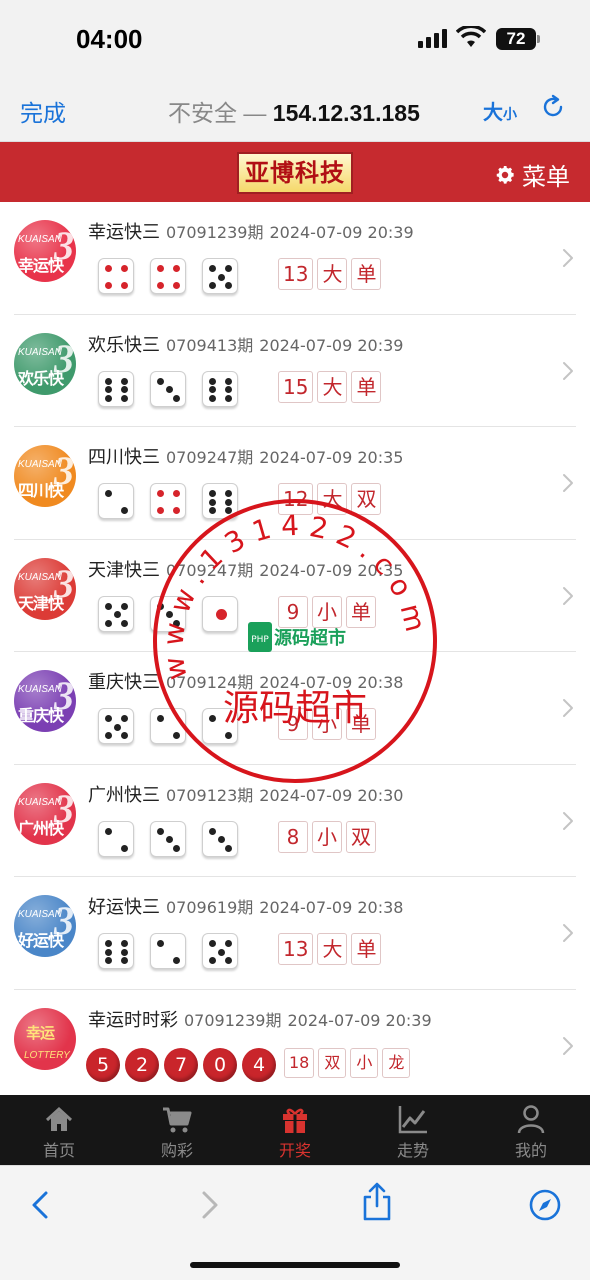  I want to click on tab-cart: 购彩, so click(177, 1130).